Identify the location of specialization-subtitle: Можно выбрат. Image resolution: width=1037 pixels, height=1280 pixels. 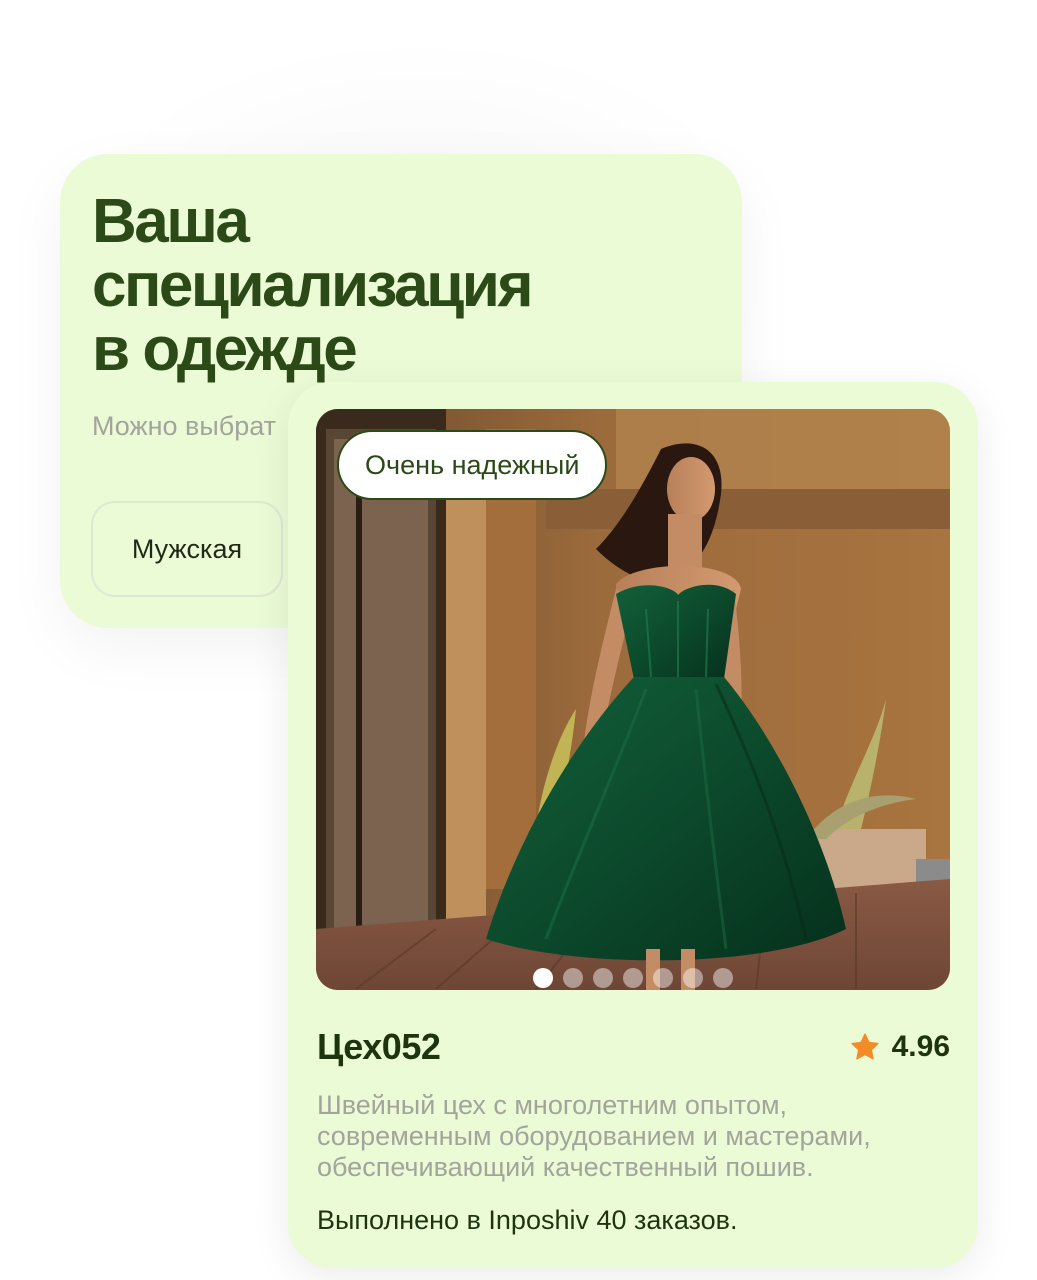
(184, 426).